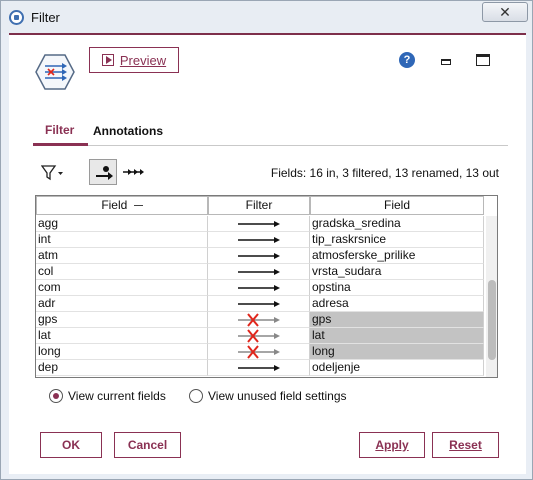 The width and height of the screenshot is (533, 480). What do you see at coordinates (392, 445) in the screenshot?
I see `apply-button: Apply` at bounding box center [392, 445].